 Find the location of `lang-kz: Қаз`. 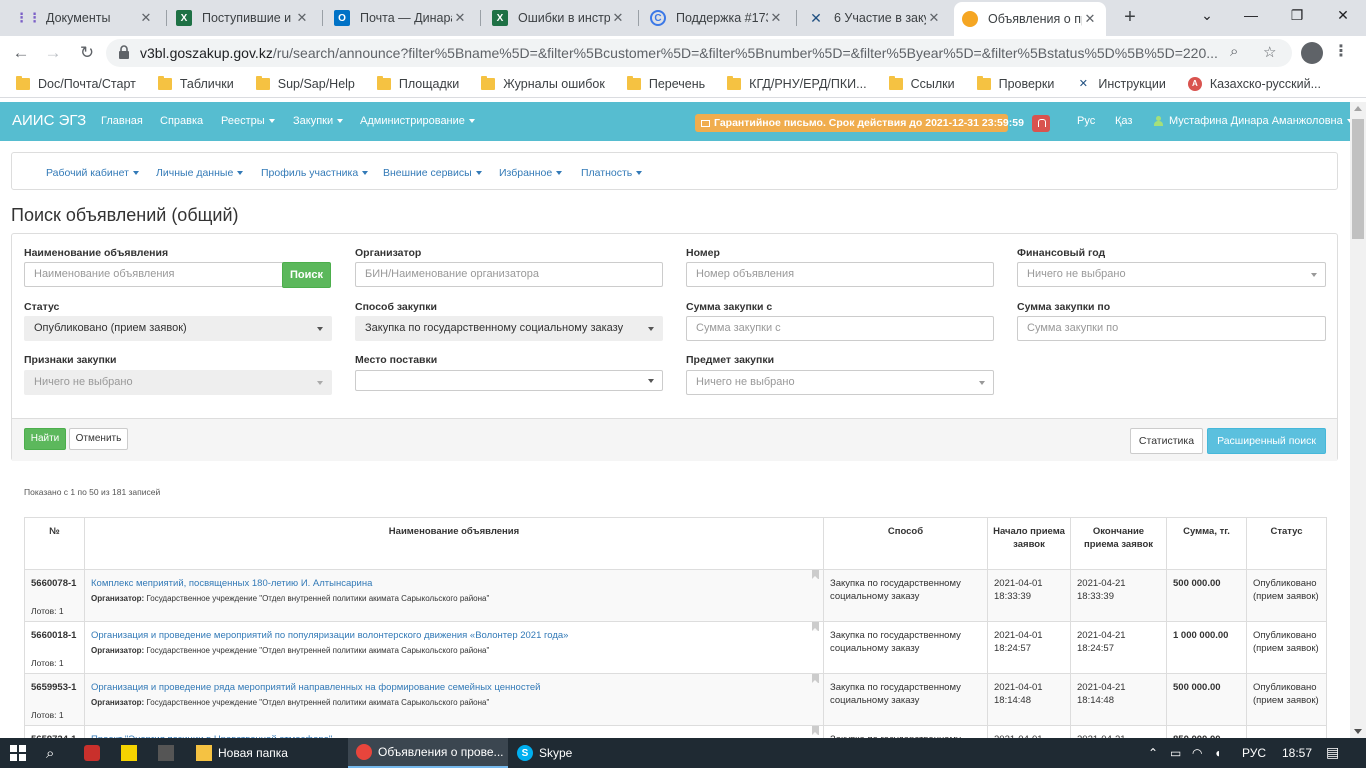

lang-kz: Қаз is located at coordinates (1123, 121).